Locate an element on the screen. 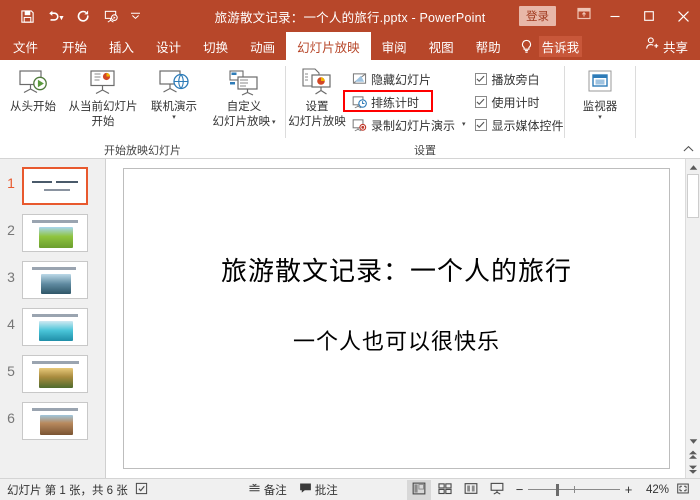  zoom-track-tick is located at coordinates (574, 489).